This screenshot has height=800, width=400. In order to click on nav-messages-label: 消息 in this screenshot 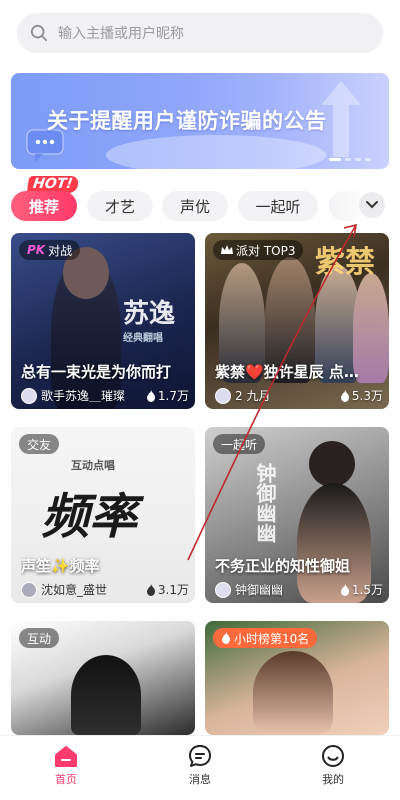, I will do `click(200, 779)`.